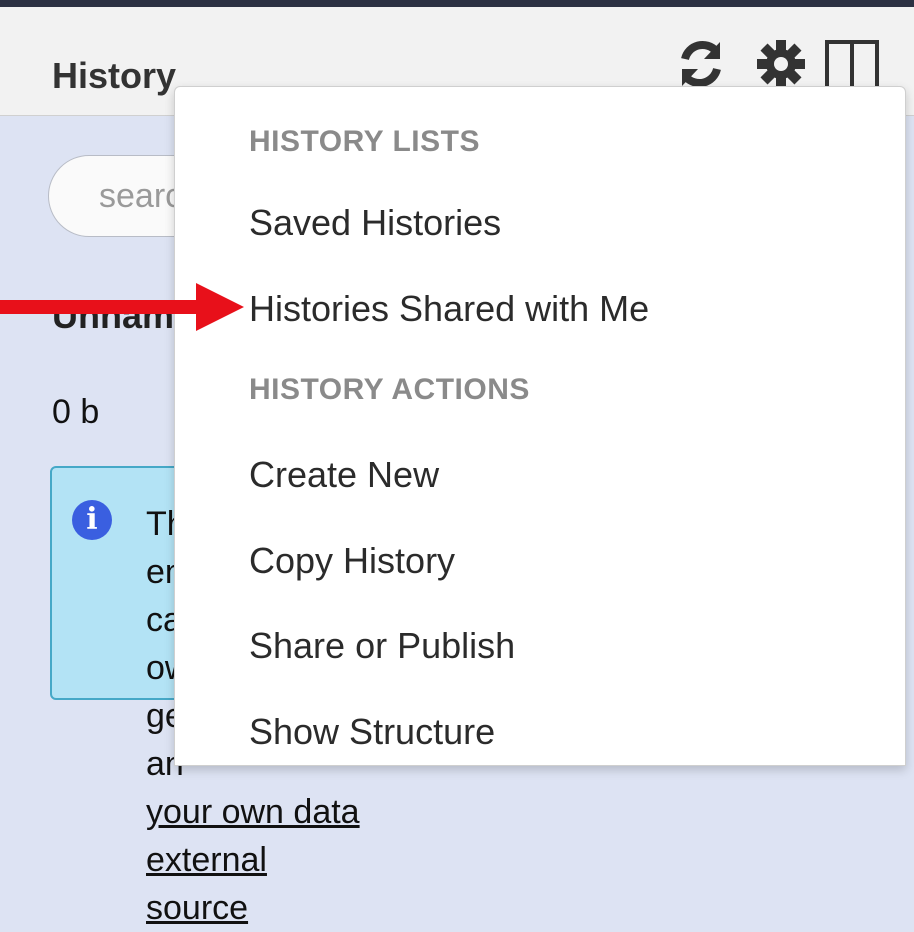 This screenshot has width=914, height=932. What do you see at coordinates (781, 64) in the screenshot?
I see `gear-icon` at bounding box center [781, 64].